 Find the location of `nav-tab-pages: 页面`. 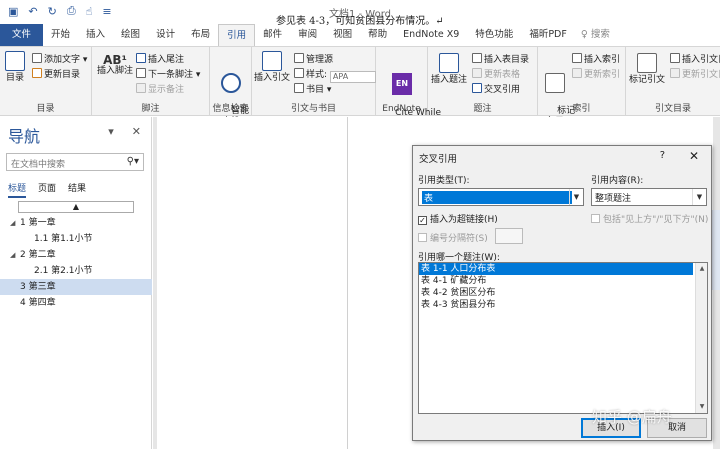

nav-tab-pages: 页面 is located at coordinates (47, 189).